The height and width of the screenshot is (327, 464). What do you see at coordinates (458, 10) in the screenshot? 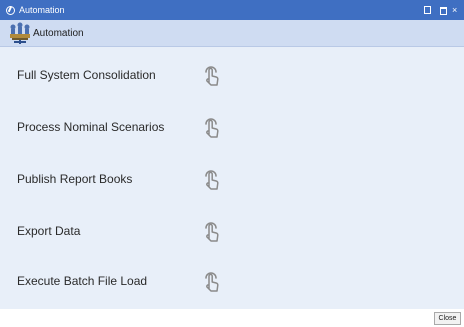
I see `window-close-icon: ×` at bounding box center [458, 10].